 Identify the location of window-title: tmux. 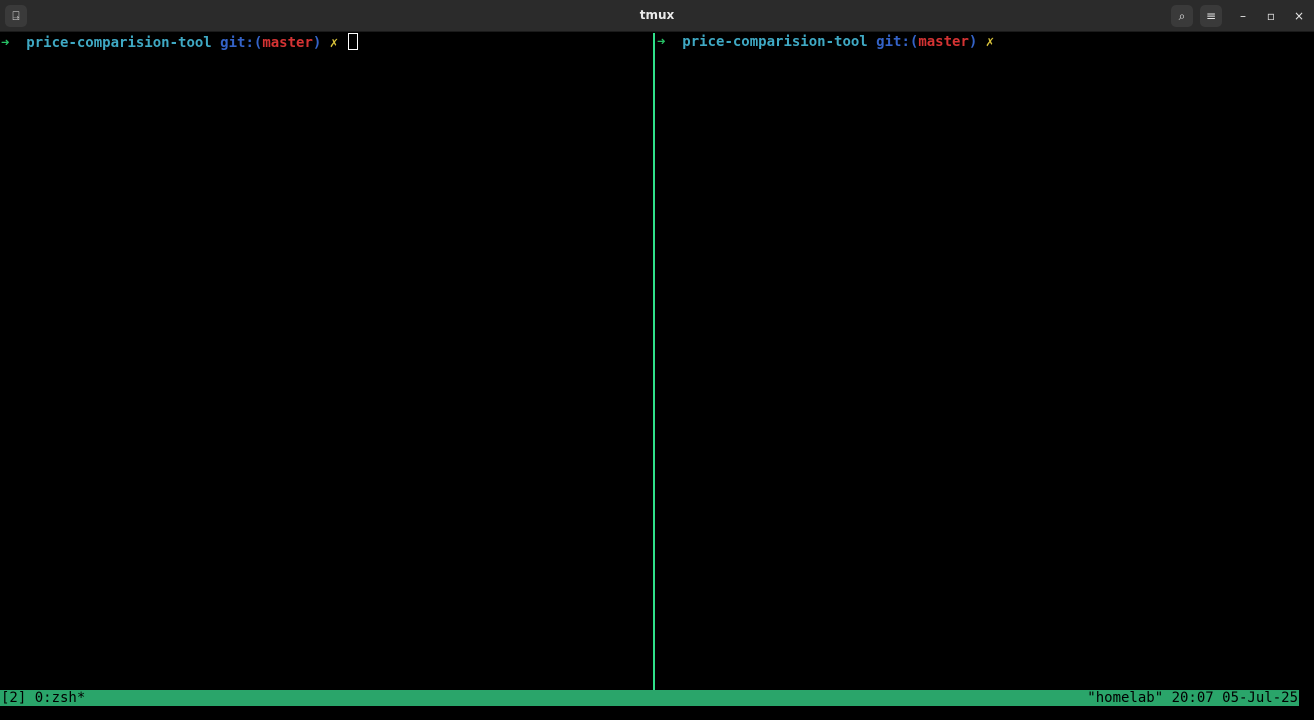
(657, 15).